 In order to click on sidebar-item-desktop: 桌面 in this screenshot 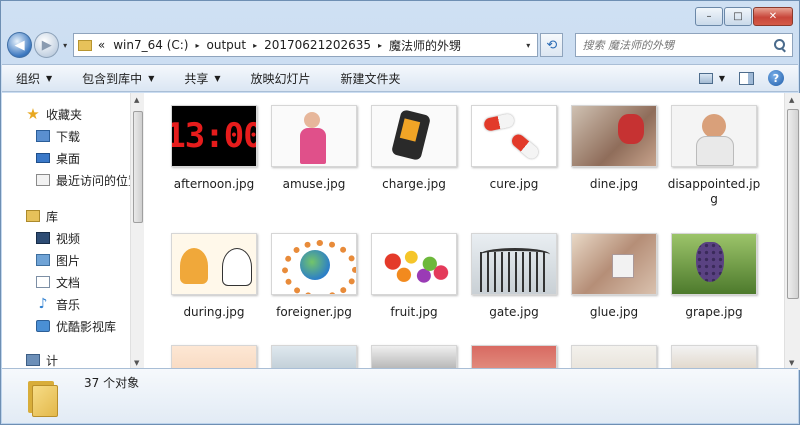, I will do `click(73, 158)`.